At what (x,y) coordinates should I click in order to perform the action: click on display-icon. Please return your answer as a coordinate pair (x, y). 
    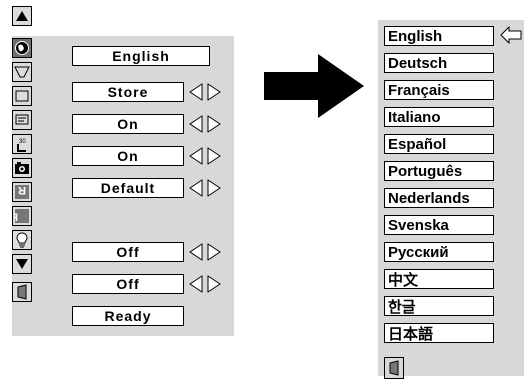
    Looking at the image, I should click on (22, 119).